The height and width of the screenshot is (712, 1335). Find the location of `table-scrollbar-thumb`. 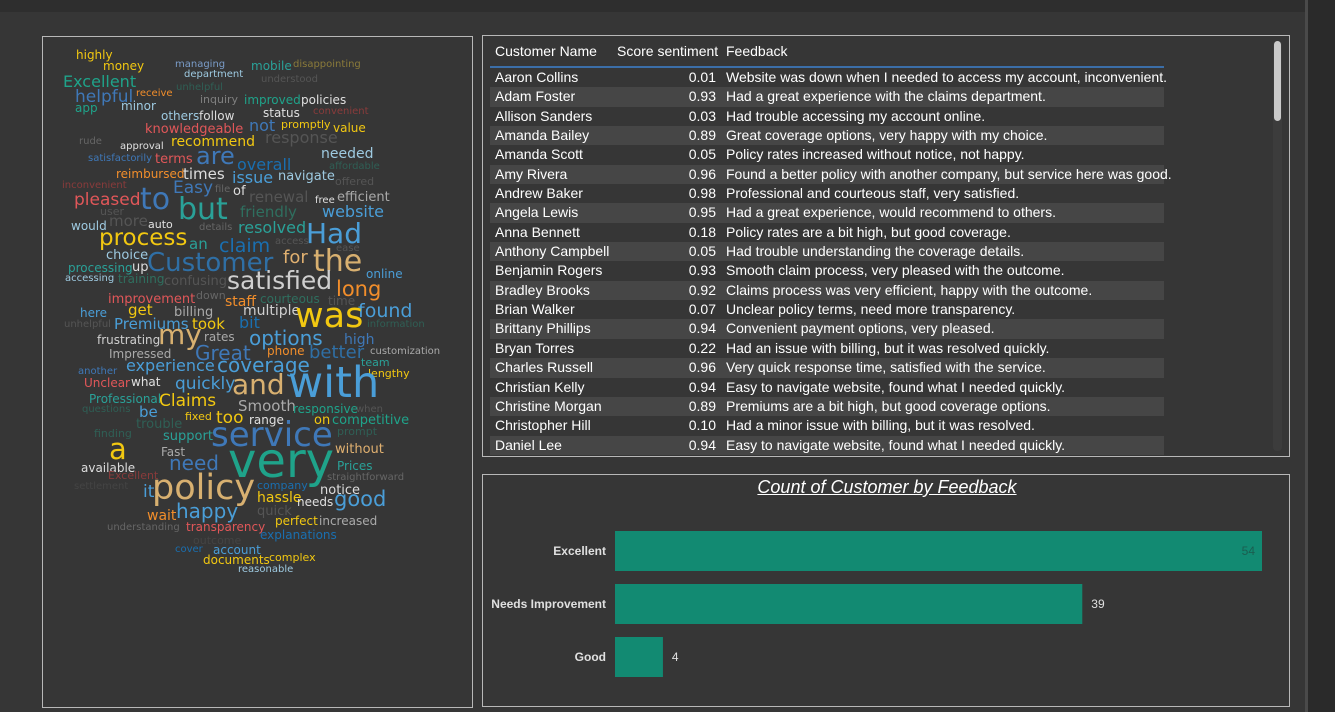

table-scrollbar-thumb is located at coordinates (1277, 81).